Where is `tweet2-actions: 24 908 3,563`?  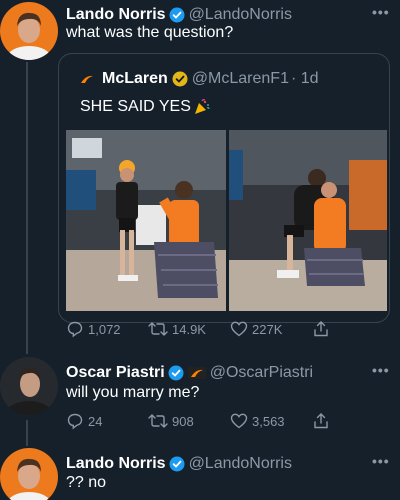
tweet2-actions: 24 908 3,563 is located at coordinates (226, 421).